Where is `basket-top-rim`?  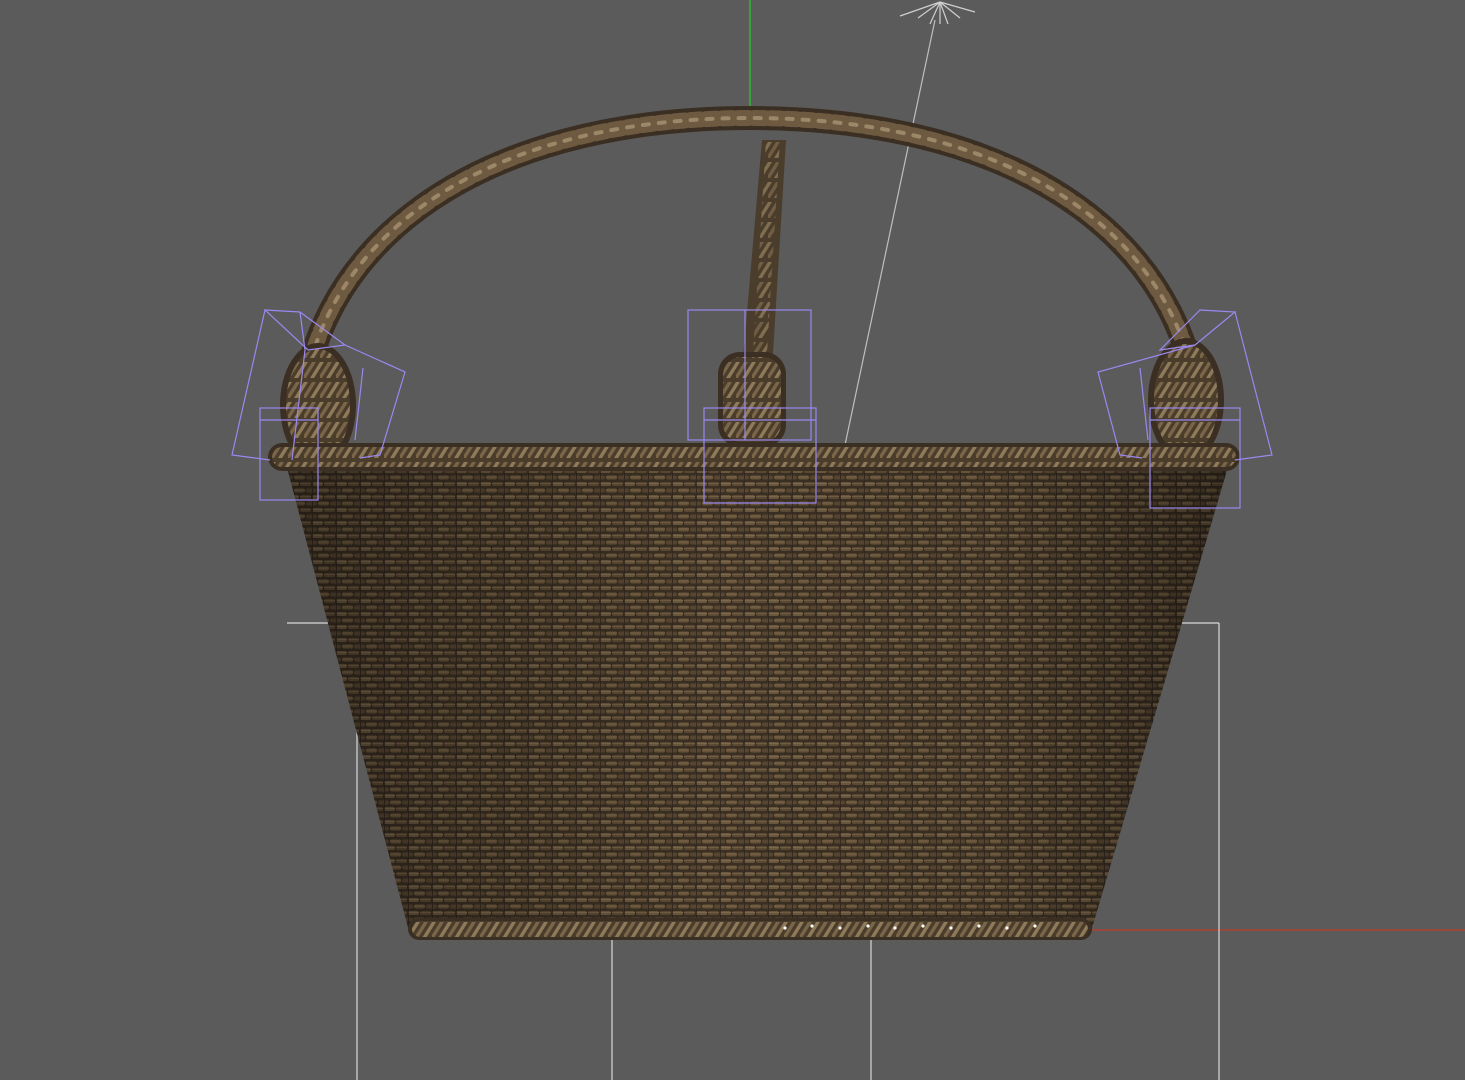 basket-top-rim is located at coordinates (754, 457).